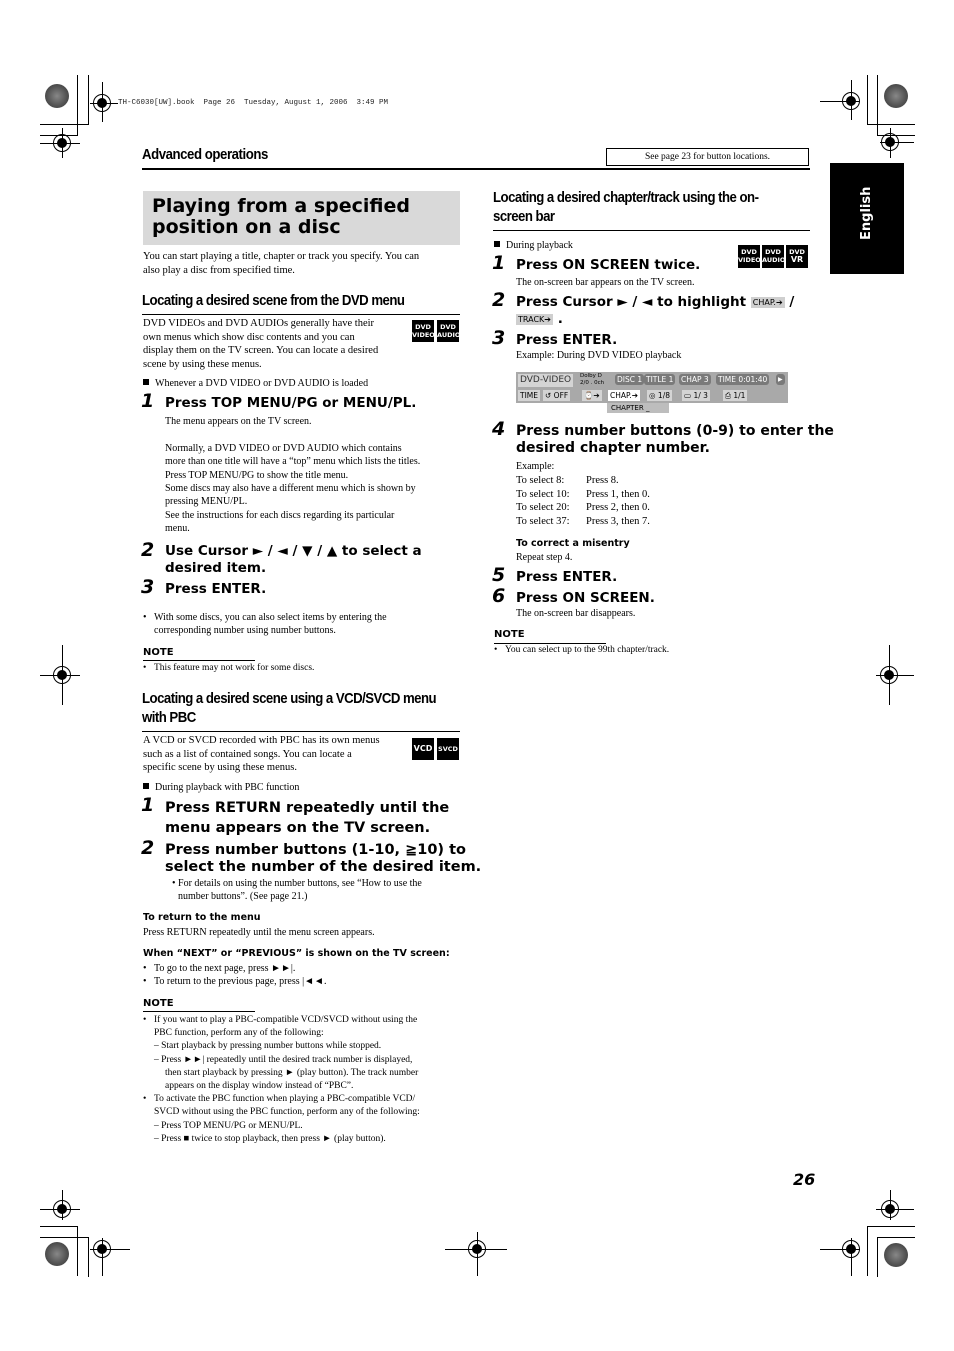 This screenshot has height=1351, width=954. I want to click on detail-line: pressing MENU/PL., so click(206, 502).